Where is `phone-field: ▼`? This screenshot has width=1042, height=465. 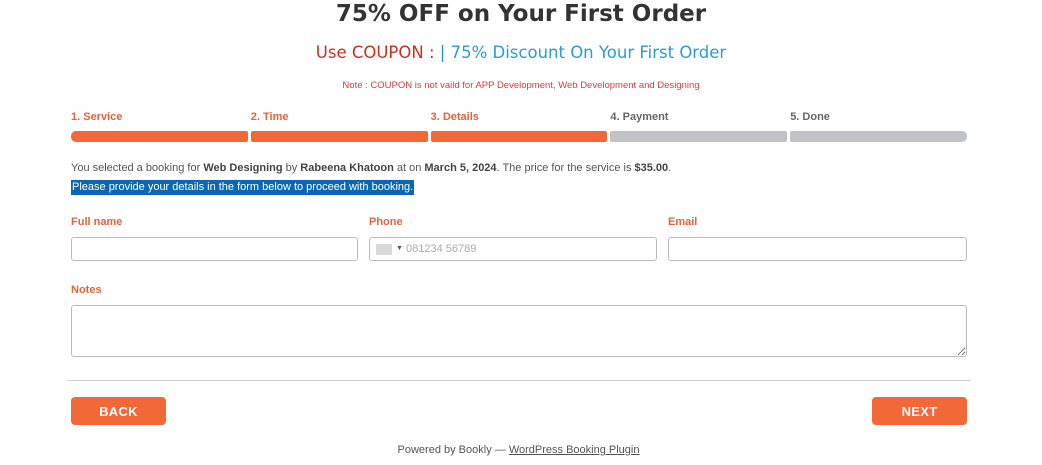
phone-field: ▼ is located at coordinates (513, 249).